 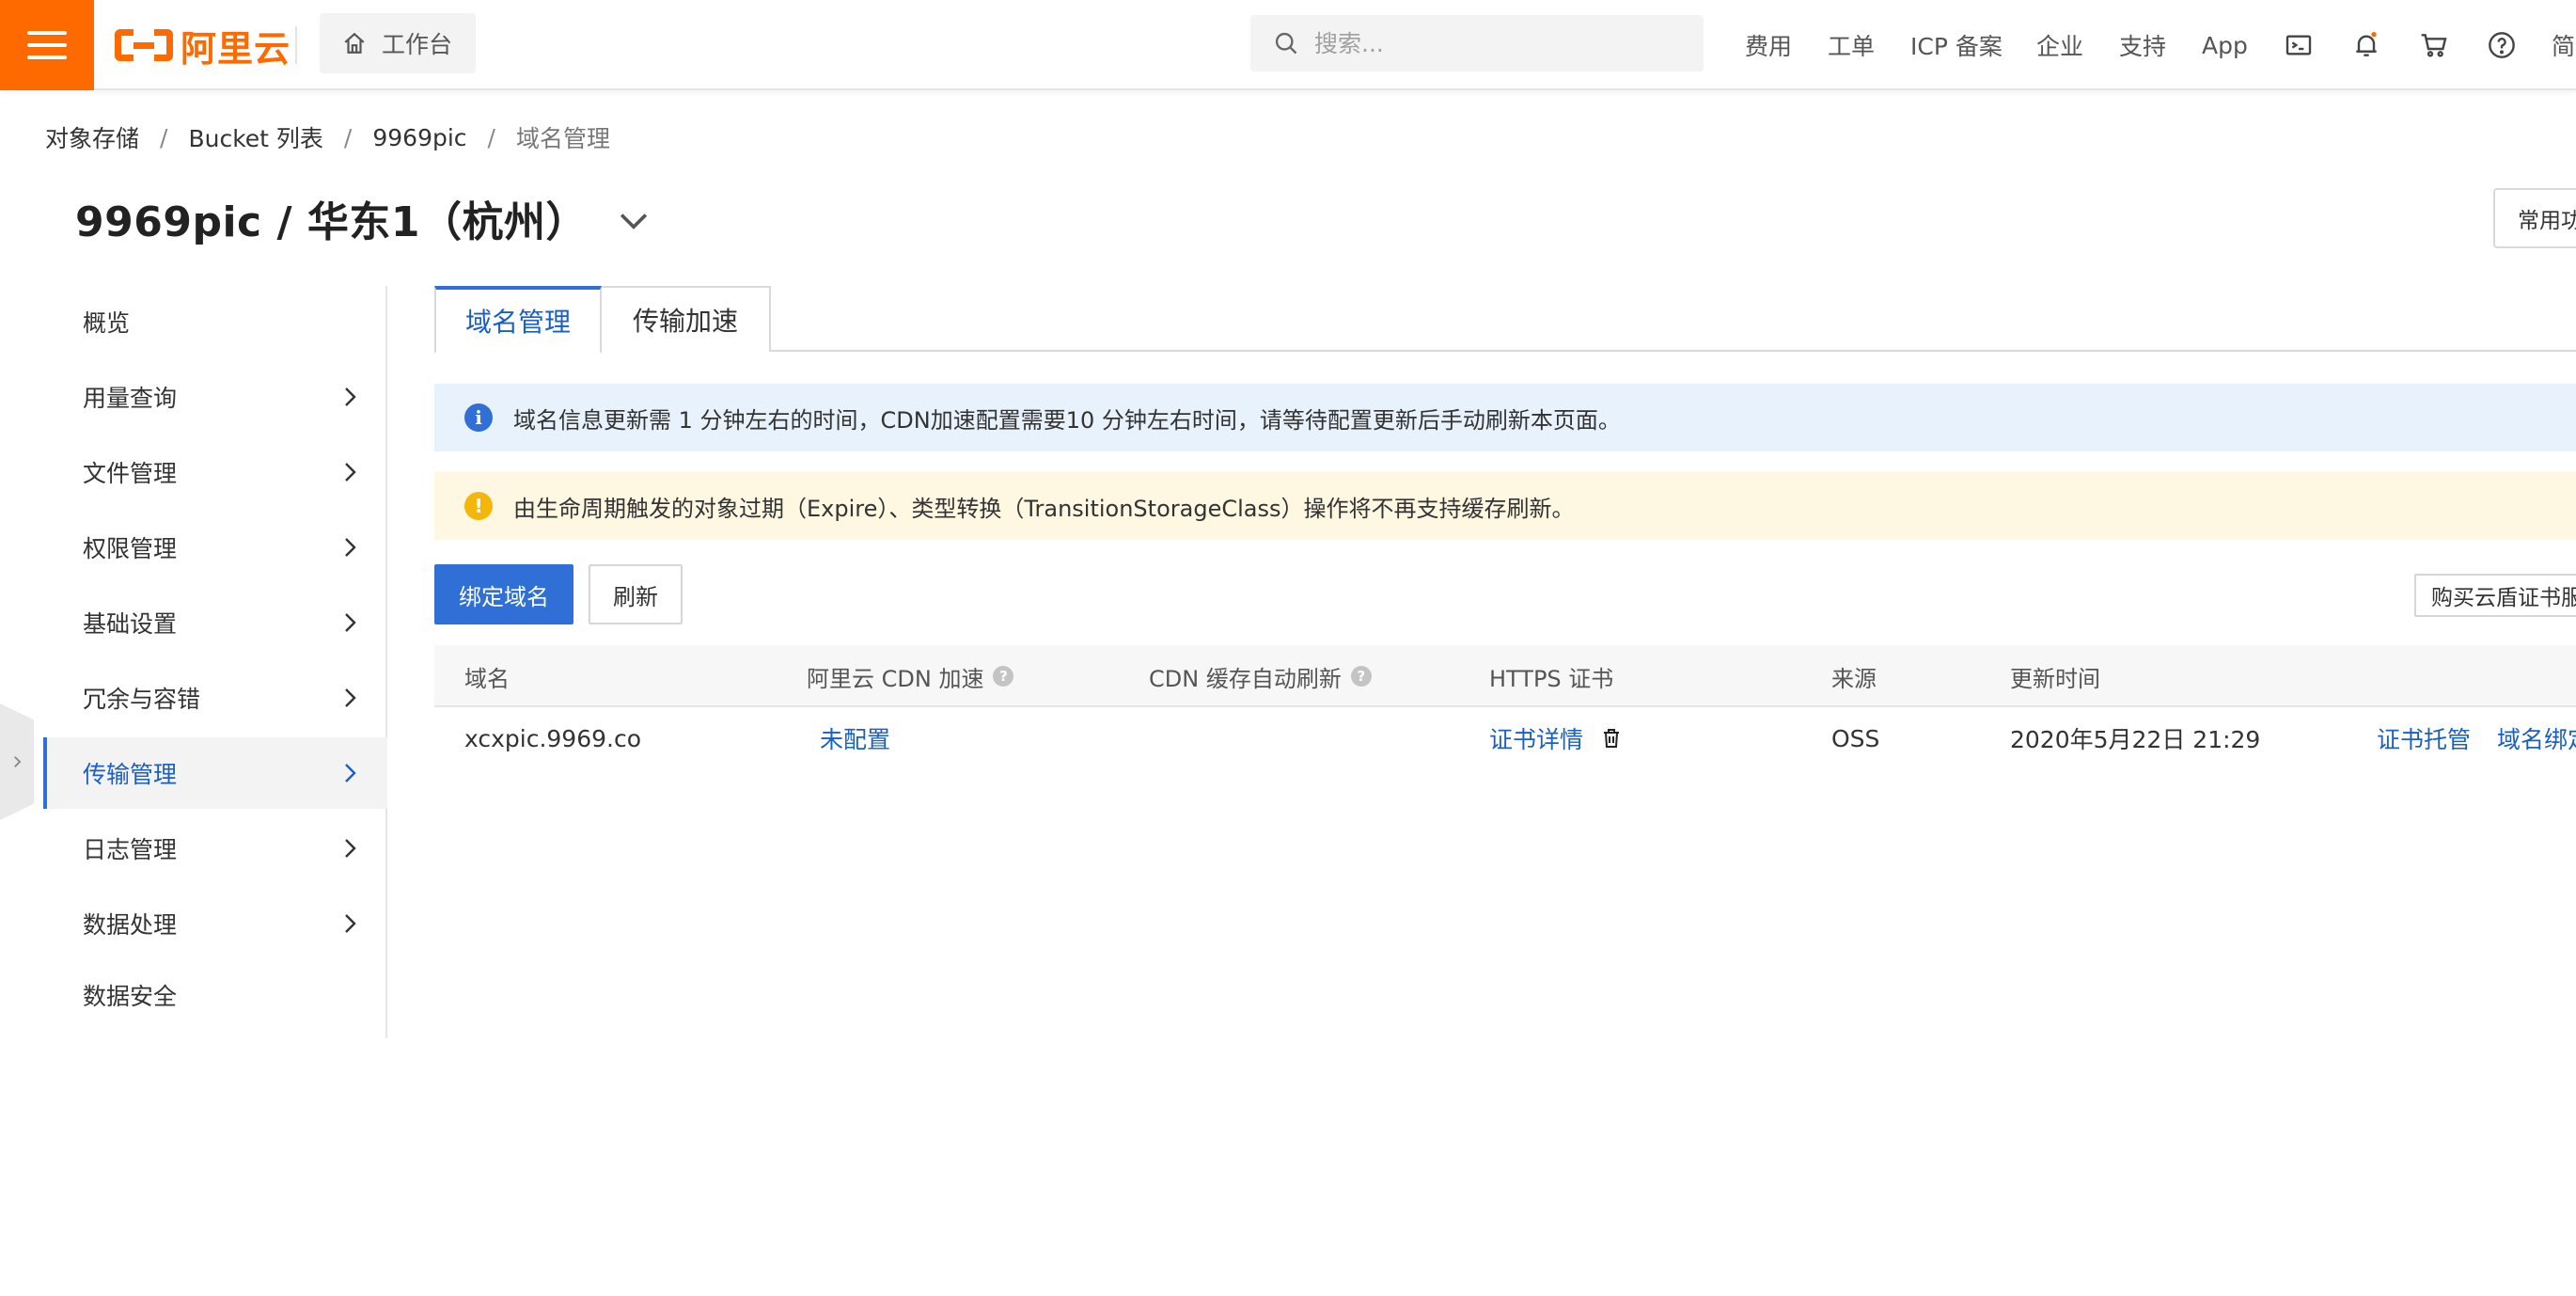 I want to click on chevron-down-icon, so click(x=634, y=220).